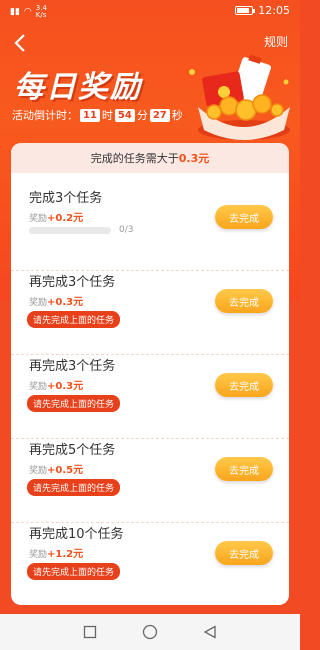 The height and width of the screenshot is (650, 320). What do you see at coordinates (78, 87) in the screenshot?
I see `page-title: 每日奖励` at bounding box center [78, 87].